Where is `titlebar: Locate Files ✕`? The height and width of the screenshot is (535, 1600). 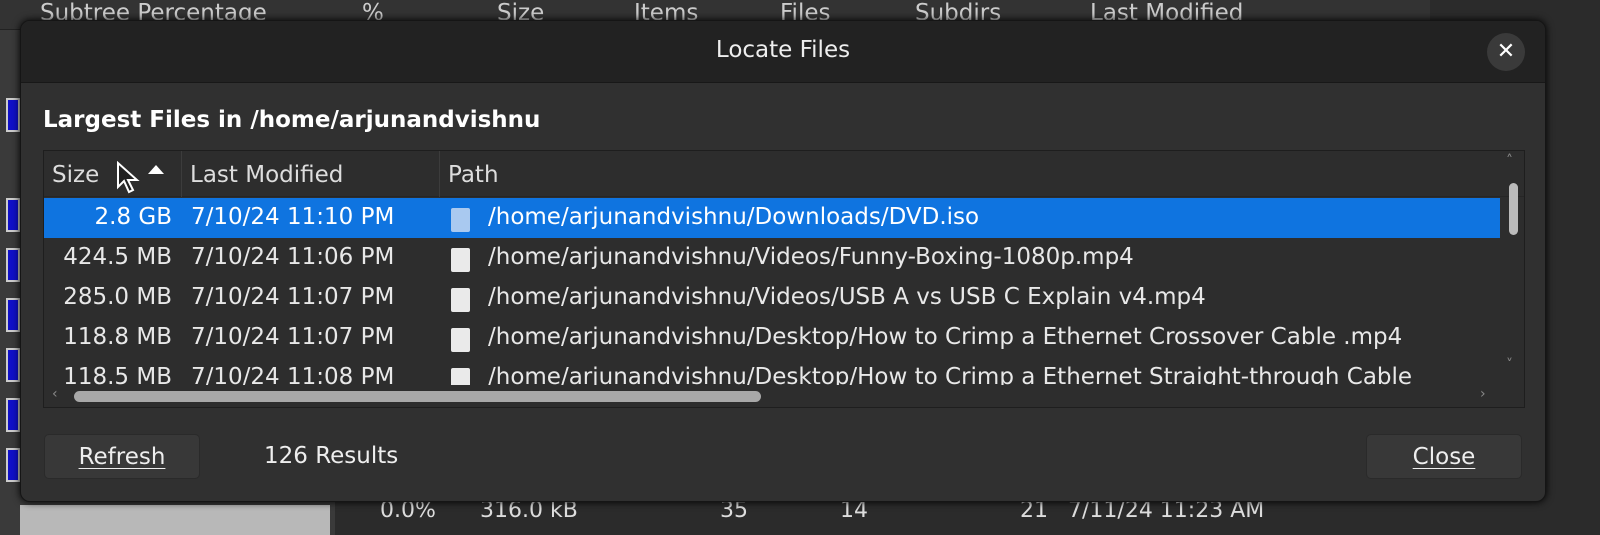 titlebar: Locate Files ✕ is located at coordinates (783, 52).